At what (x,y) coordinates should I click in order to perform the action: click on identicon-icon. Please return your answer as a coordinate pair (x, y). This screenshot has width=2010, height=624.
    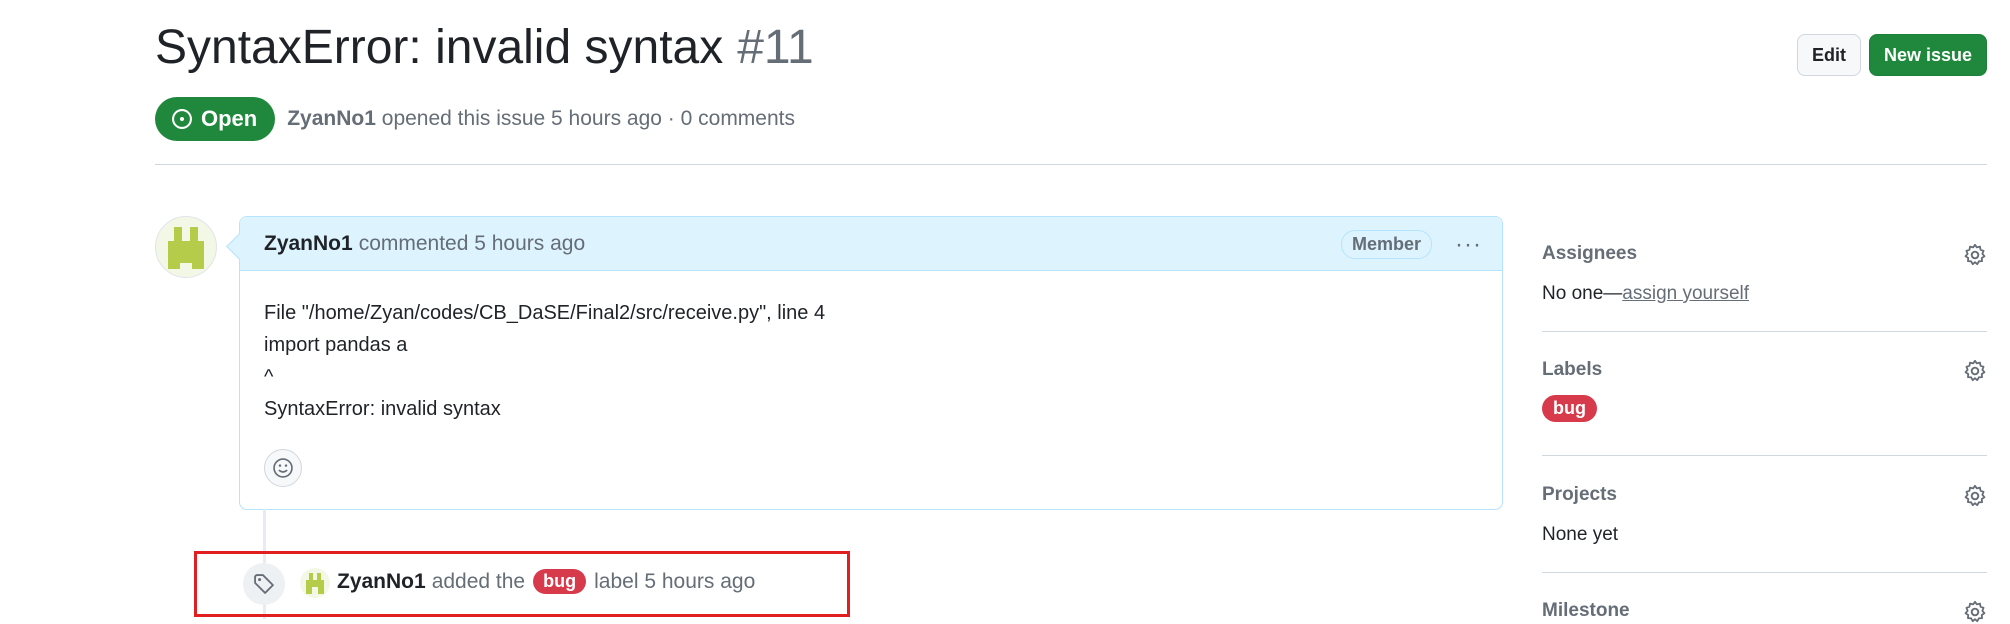
    Looking at the image, I should click on (186, 248).